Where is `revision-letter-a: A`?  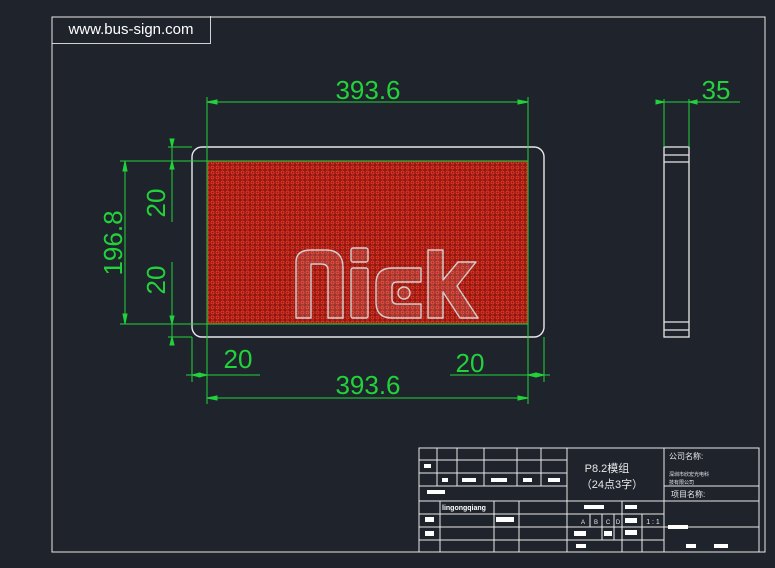 revision-letter-a: A is located at coordinates (583, 523).